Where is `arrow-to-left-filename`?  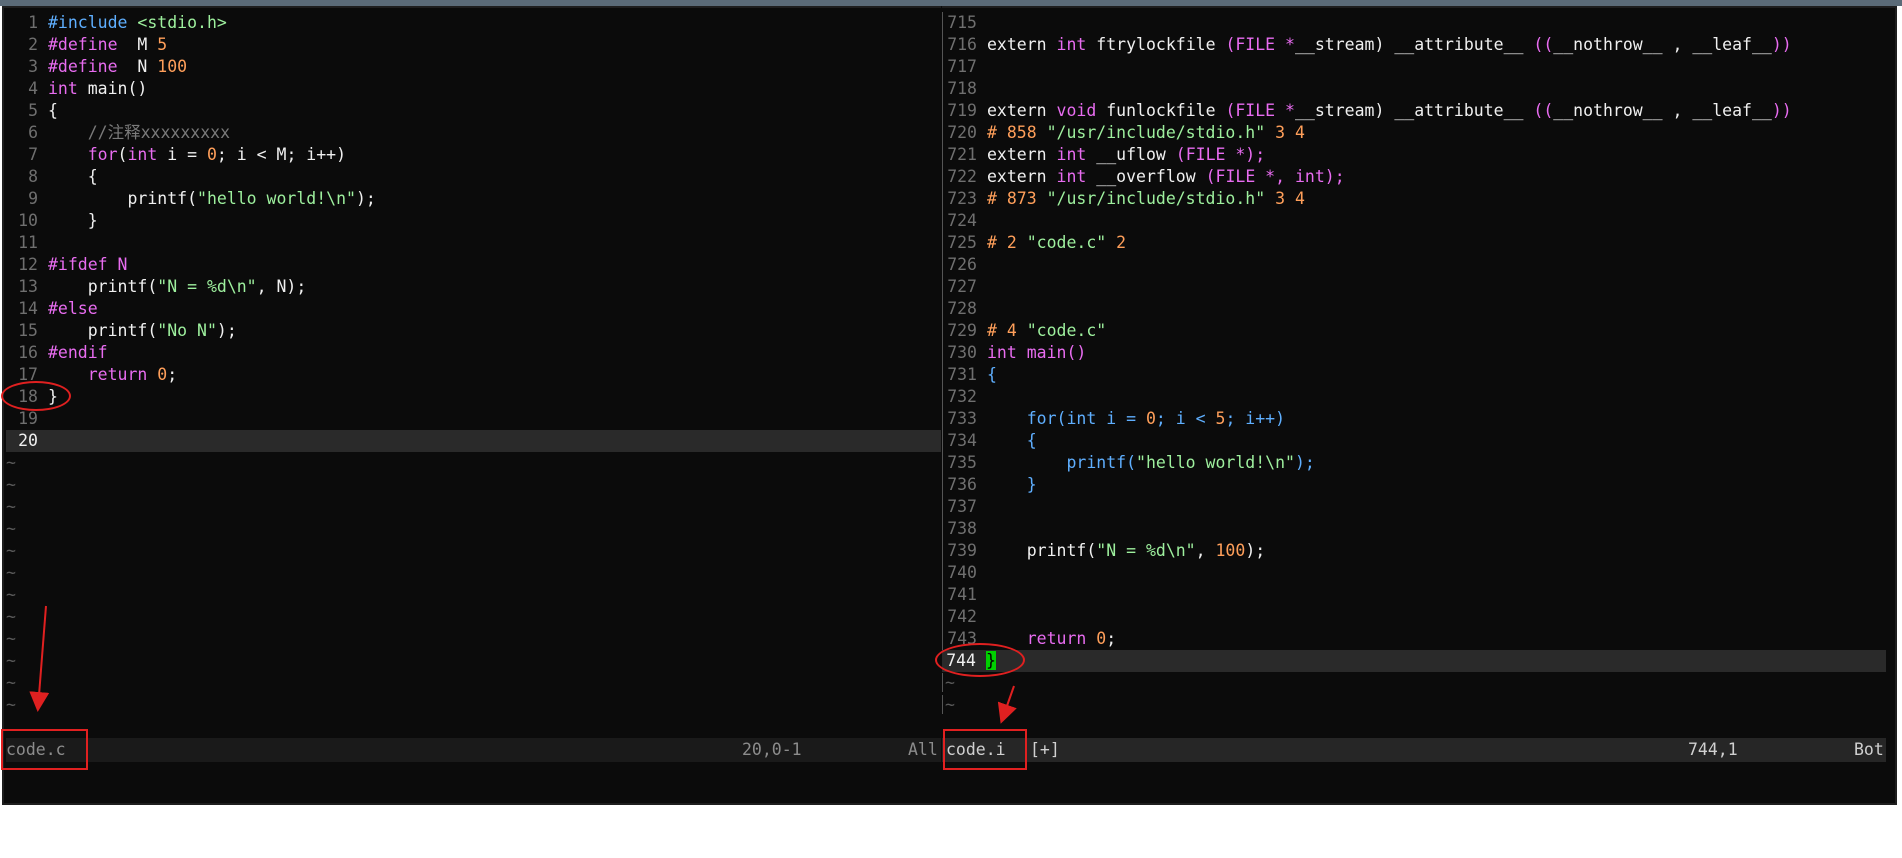 arrow-to-left-filename is located at coordinates (39, 658).